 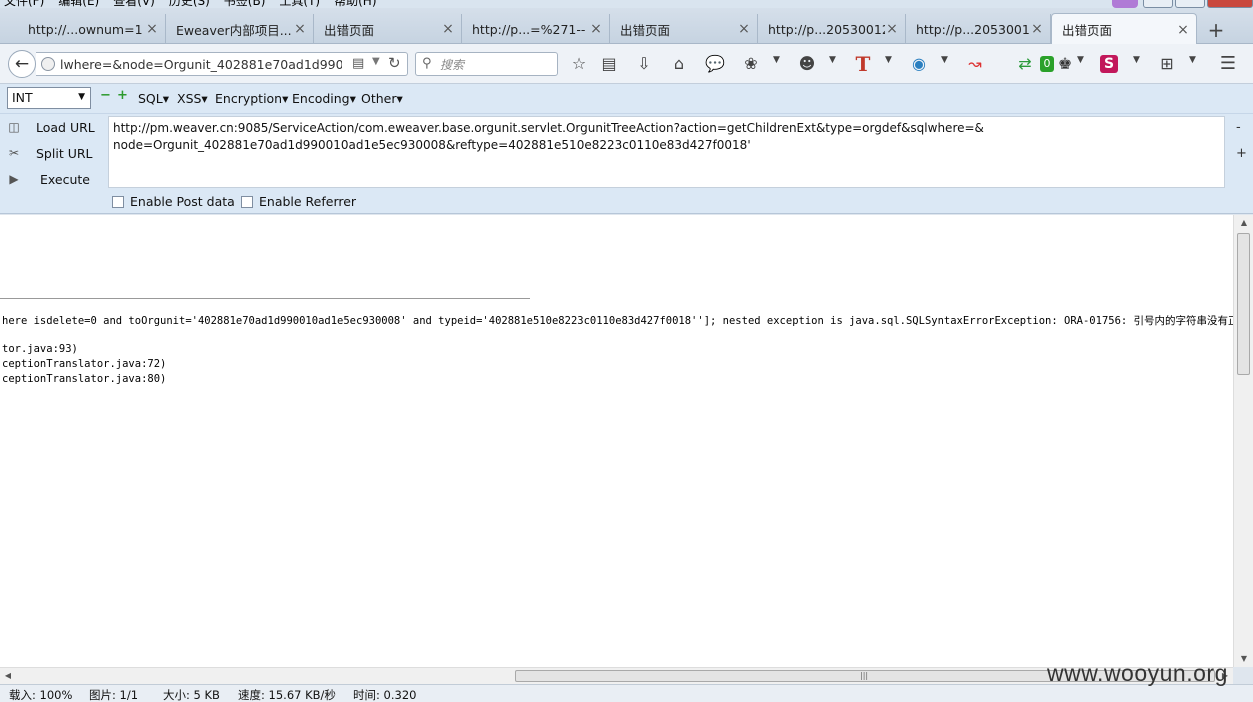 I want to click on bookmarks-list-icon: ▤, so click(x=609, y=64).